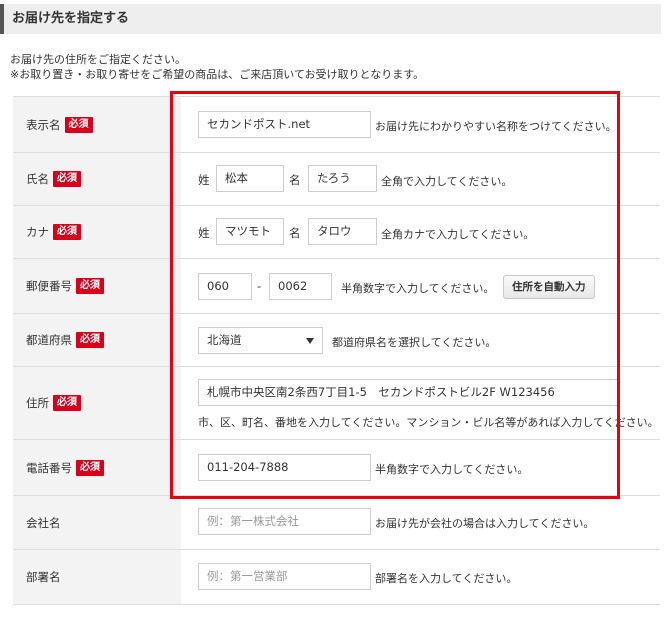 This screenshot has height=618, width=671. Describe the element at coordinates (295, 233) in the screenshot. I see `kana-mei-prefix: 名` at that location.